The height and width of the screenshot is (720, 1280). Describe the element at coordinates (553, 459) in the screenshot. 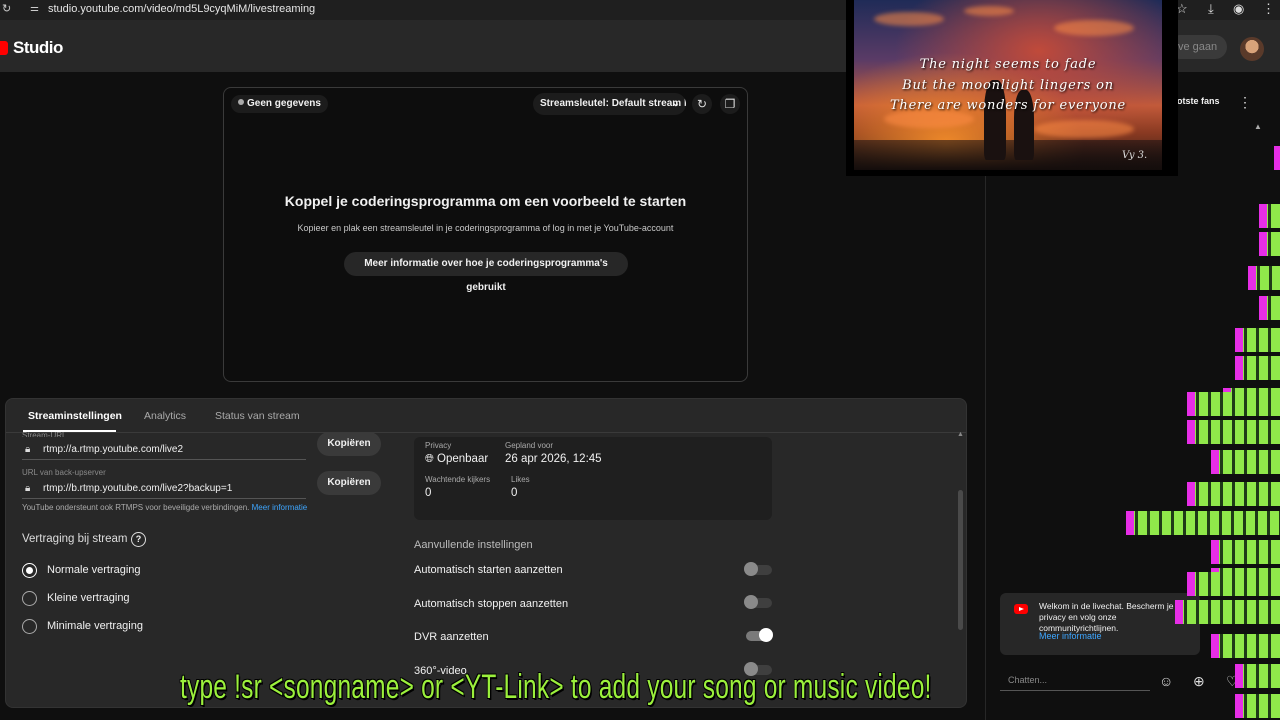

I see `scheduled-value: 26 apr 2026, 12:45` at that location.